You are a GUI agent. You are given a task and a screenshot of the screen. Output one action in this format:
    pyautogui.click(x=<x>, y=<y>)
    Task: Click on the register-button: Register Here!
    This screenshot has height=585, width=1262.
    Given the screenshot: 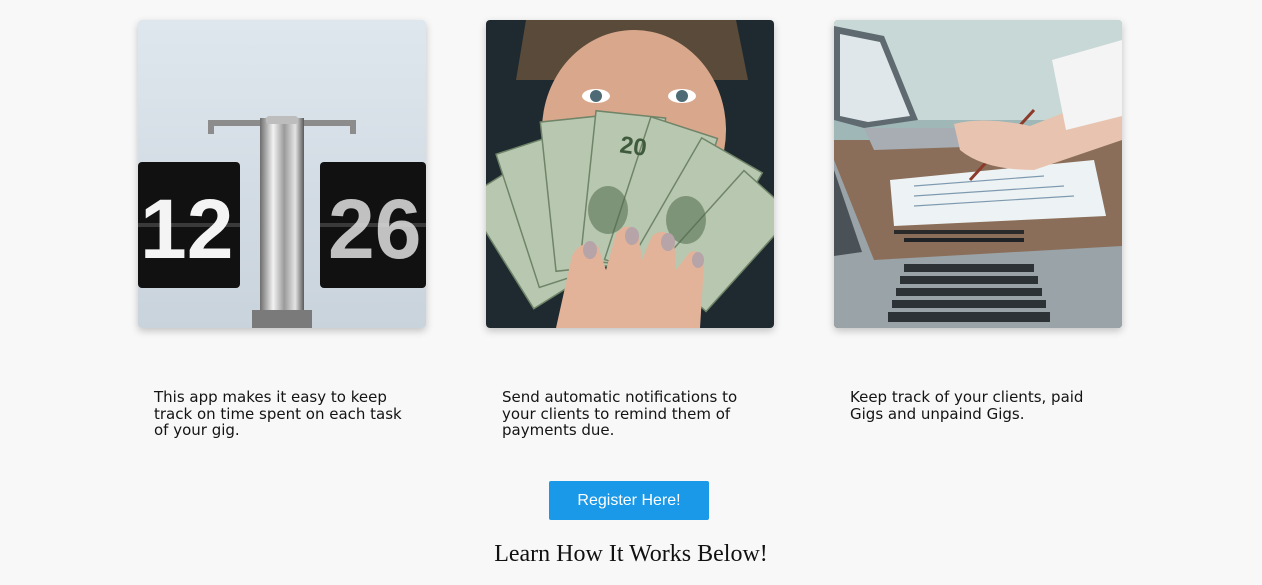 What is the action you would take?
    pyautogui.click(x=629, y=500)
    